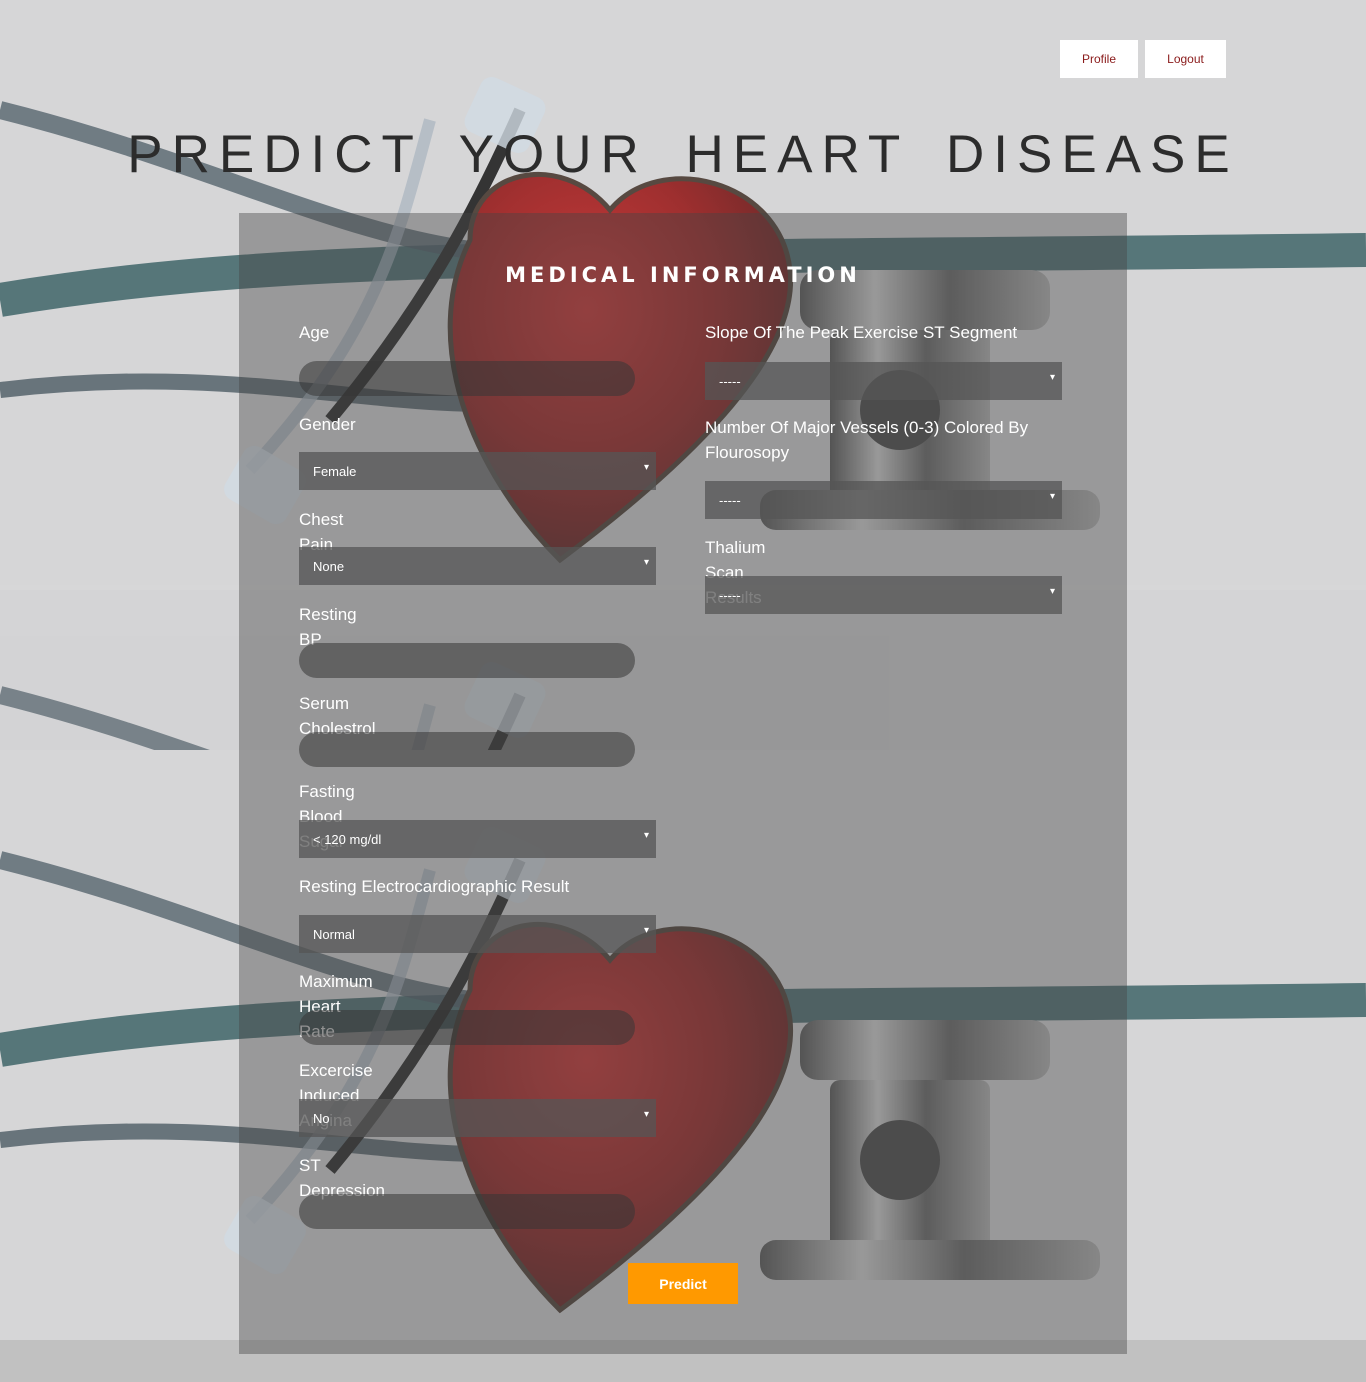 Image resolution: width=1366 pixels, height=1382 pixels. I want to click on predict-button: Predict, so click(683, 1283).